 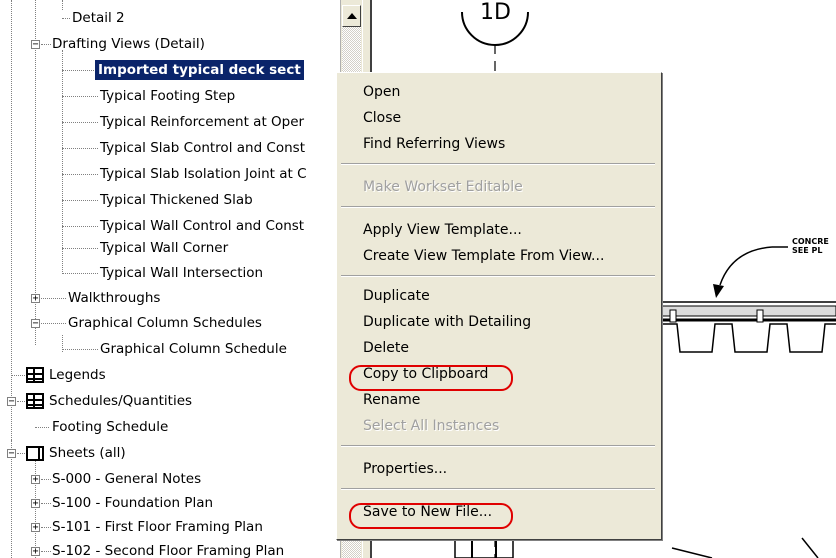 I want to click on menu-item-delete: Delete, so click(x=386, y=348).